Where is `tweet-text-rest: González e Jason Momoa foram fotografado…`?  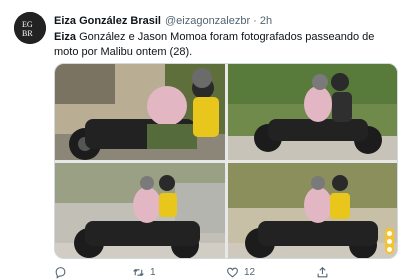
tweet-text-rest: González e Jason Momoa foram fotografado… is located at coordinates (214, 44).